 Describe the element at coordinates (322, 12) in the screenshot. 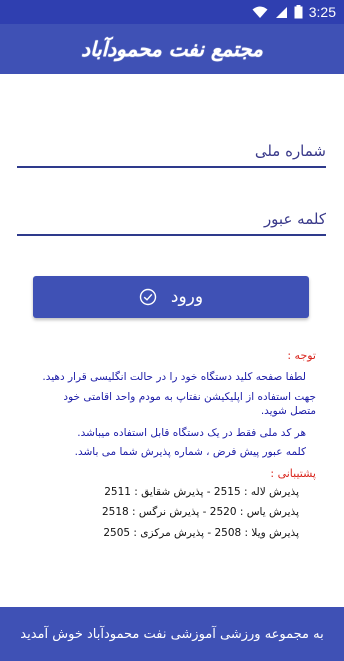

I see `status-time: 3:25` at that location.